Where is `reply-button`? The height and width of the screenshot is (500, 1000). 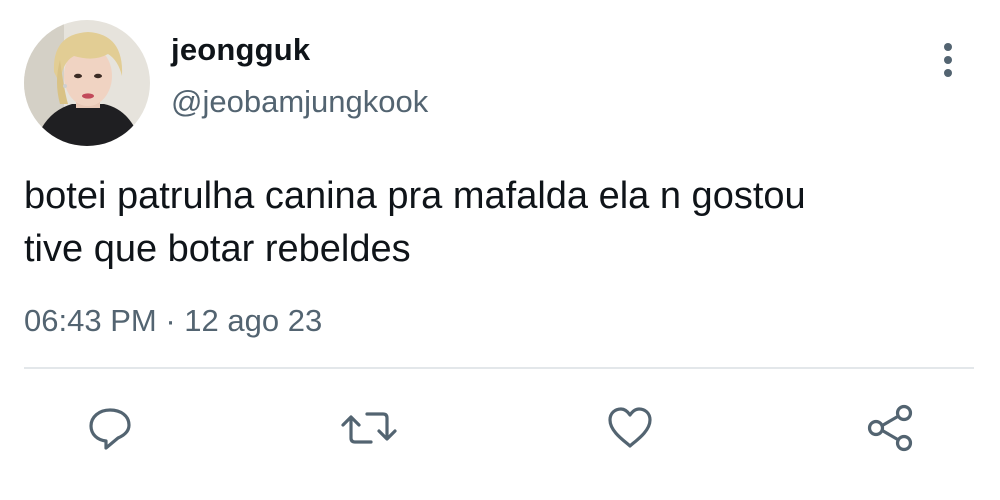
reply-button is located at coordinates (110, 428).